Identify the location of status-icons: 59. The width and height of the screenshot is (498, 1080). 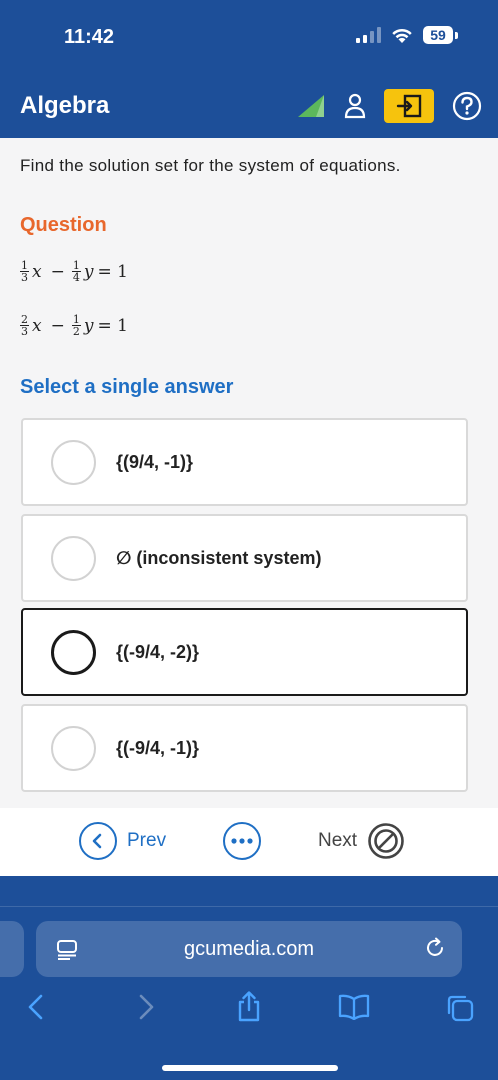
(407, 35).